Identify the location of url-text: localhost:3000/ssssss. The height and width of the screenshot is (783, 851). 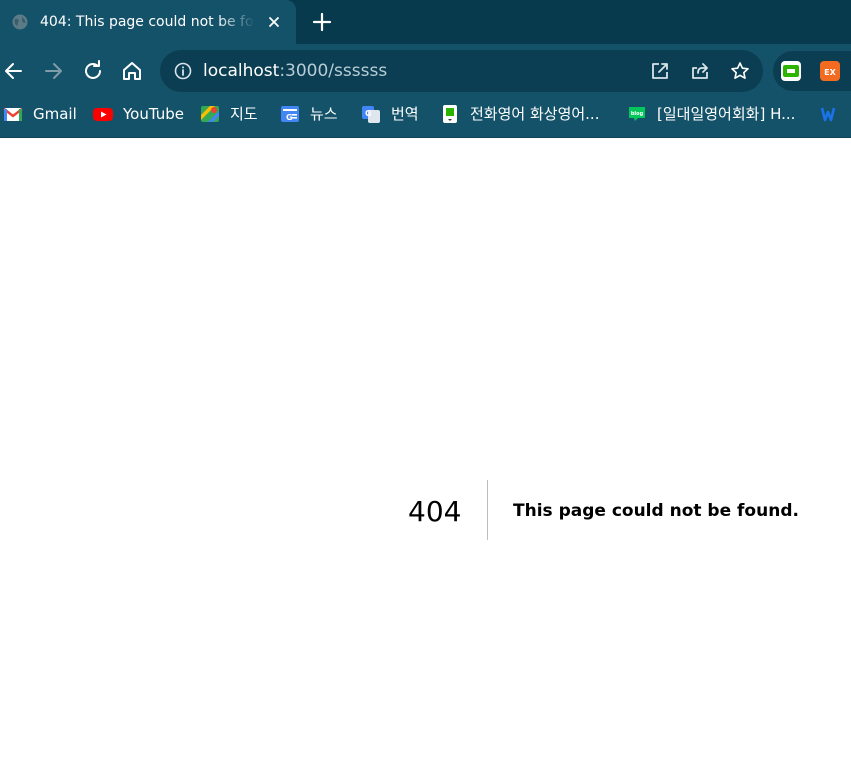
(295, 71).